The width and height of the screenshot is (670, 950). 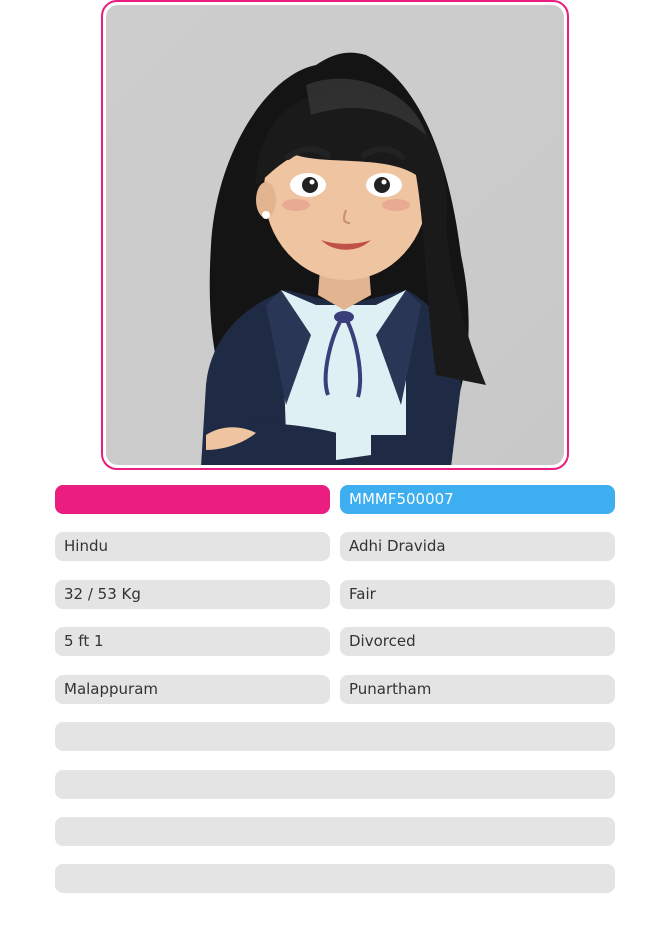 What do you see at coordinates (477, 499) in the screenshot?
I see `profile-id: MMMF500007` at bounding box center [477, 499].